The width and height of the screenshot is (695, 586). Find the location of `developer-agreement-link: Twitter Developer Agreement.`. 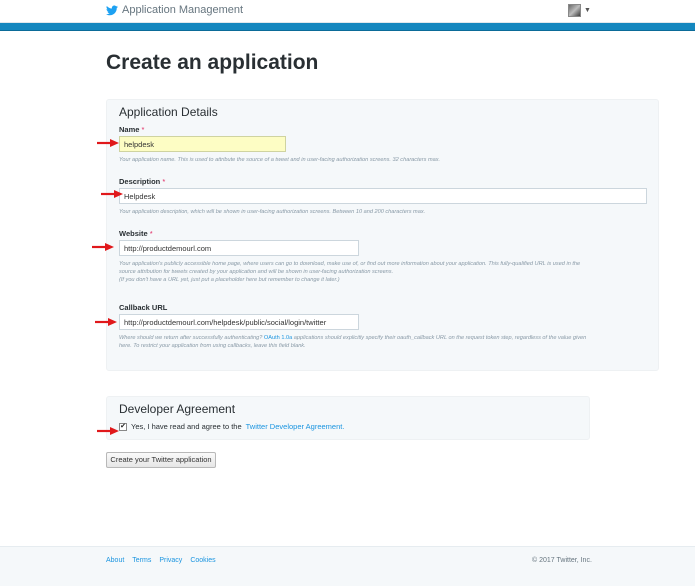

developer-agreement-link: Twitter Developer Agreement. is located at coordinates (295, 426).